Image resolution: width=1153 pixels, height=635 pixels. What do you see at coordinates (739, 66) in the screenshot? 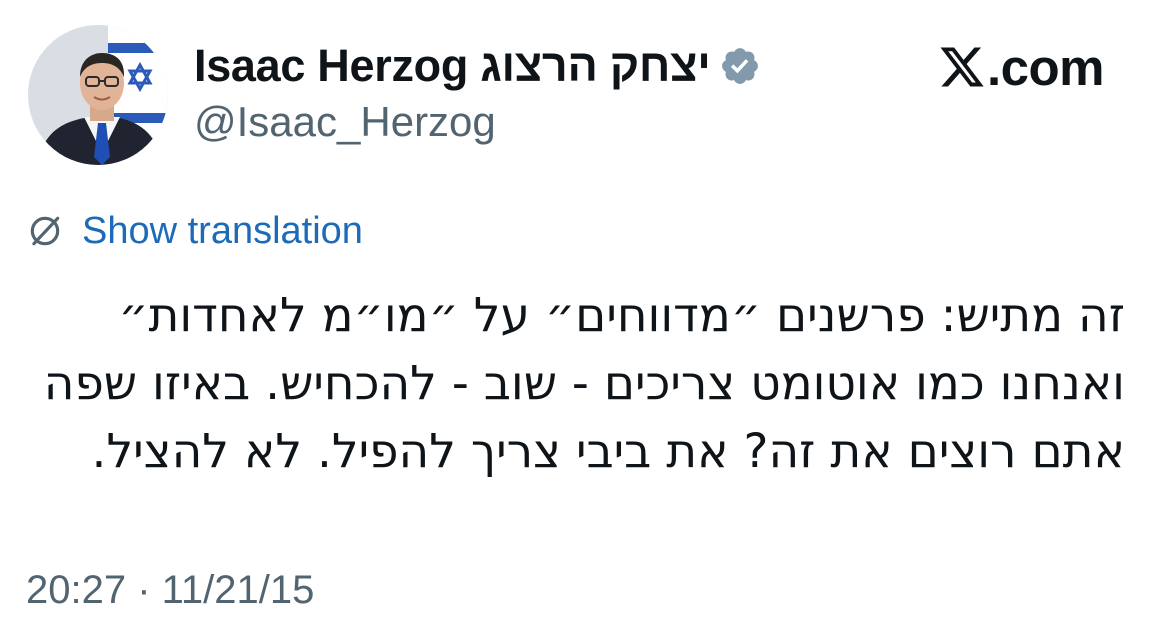
I see `verified-badge-icon` at bounding box center [739, 66].